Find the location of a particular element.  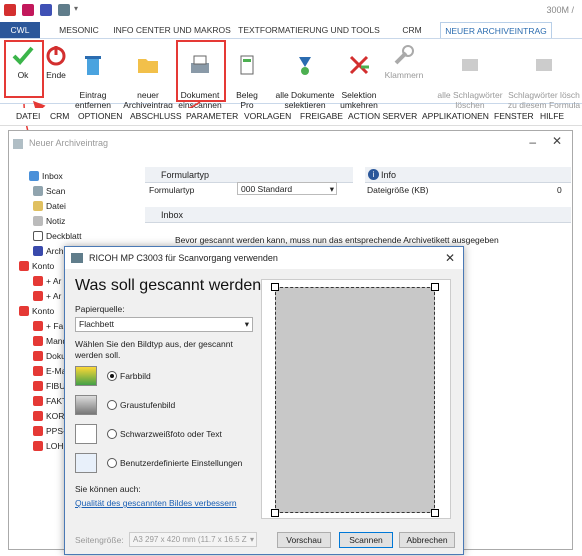

alle-schlagwoerter-loeschen-button: alle Schlagwörter löschen is located at coordinates (470, 76).